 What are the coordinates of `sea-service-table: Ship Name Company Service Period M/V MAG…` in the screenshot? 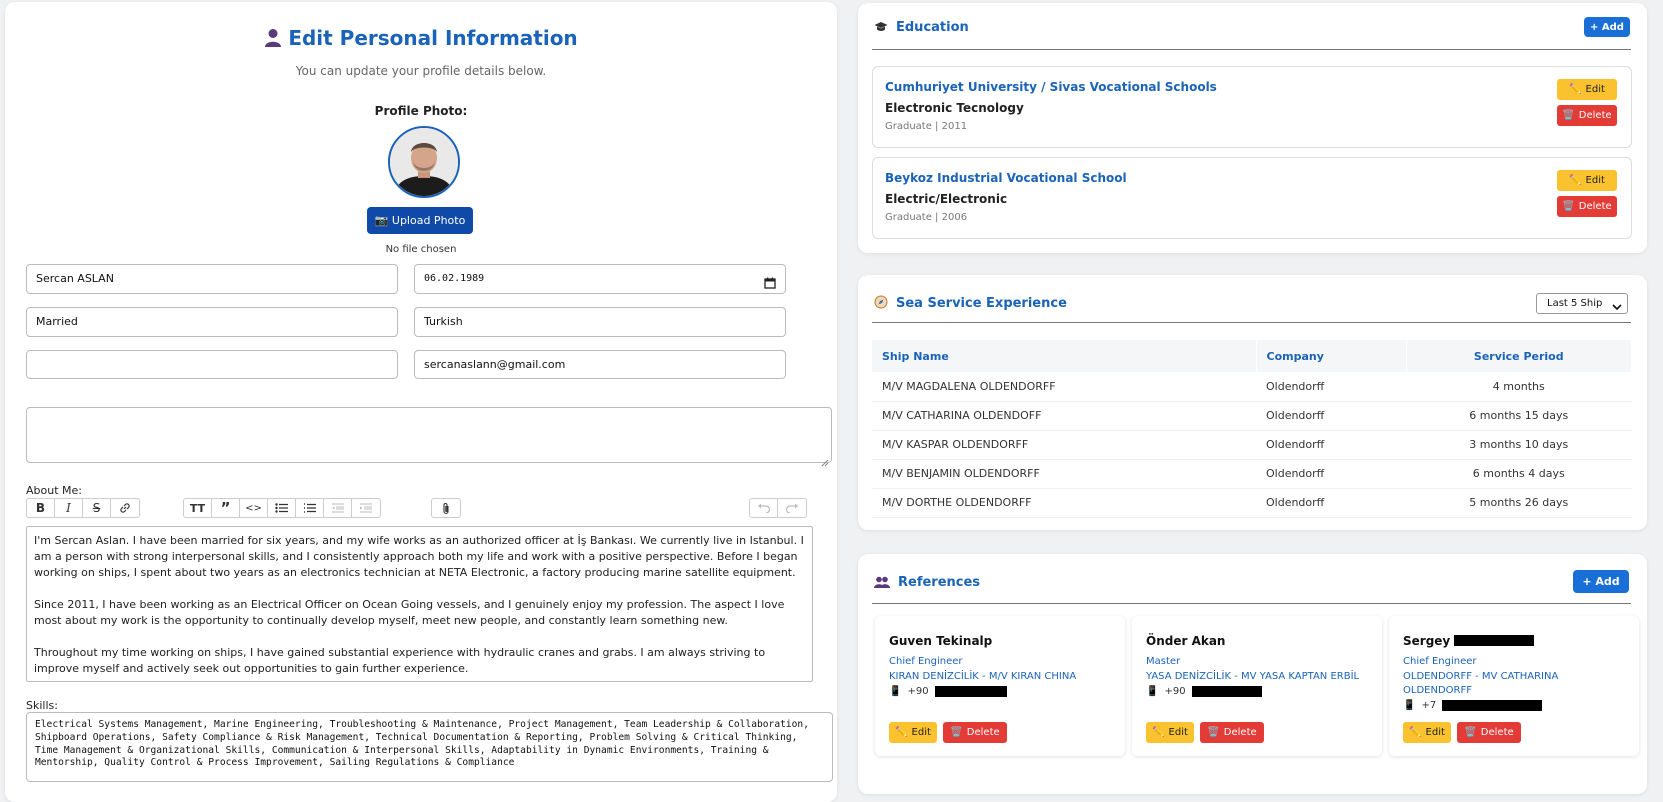 It's located at (1252, 429).